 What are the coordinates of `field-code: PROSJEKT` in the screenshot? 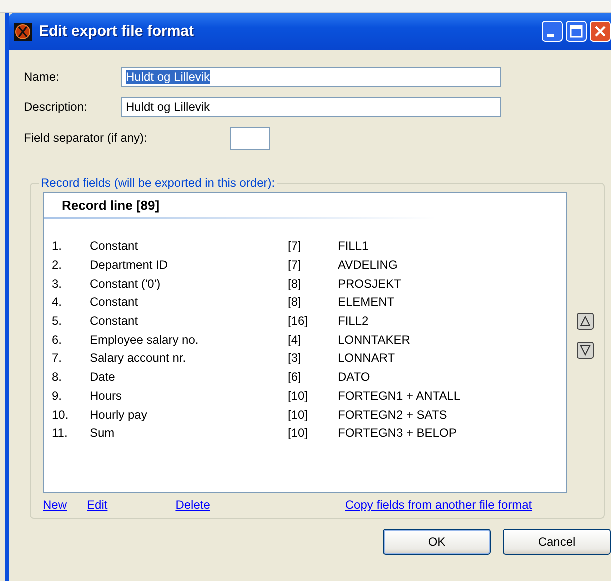 It's located at (370, 283).